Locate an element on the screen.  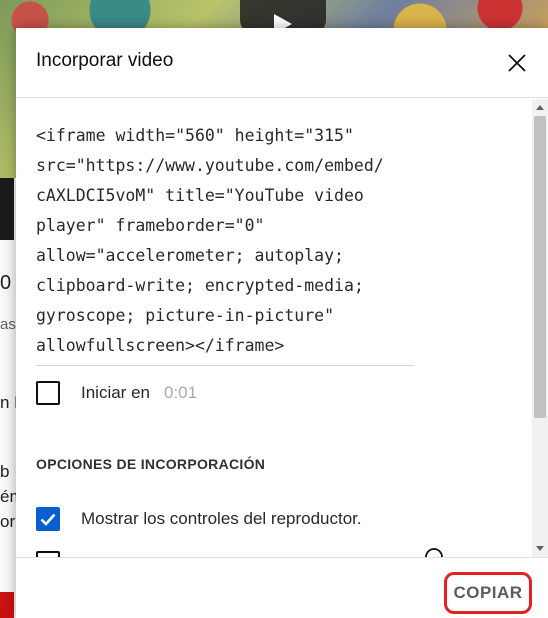
copy-button: COPIAR is located at coordinates (488, 593).